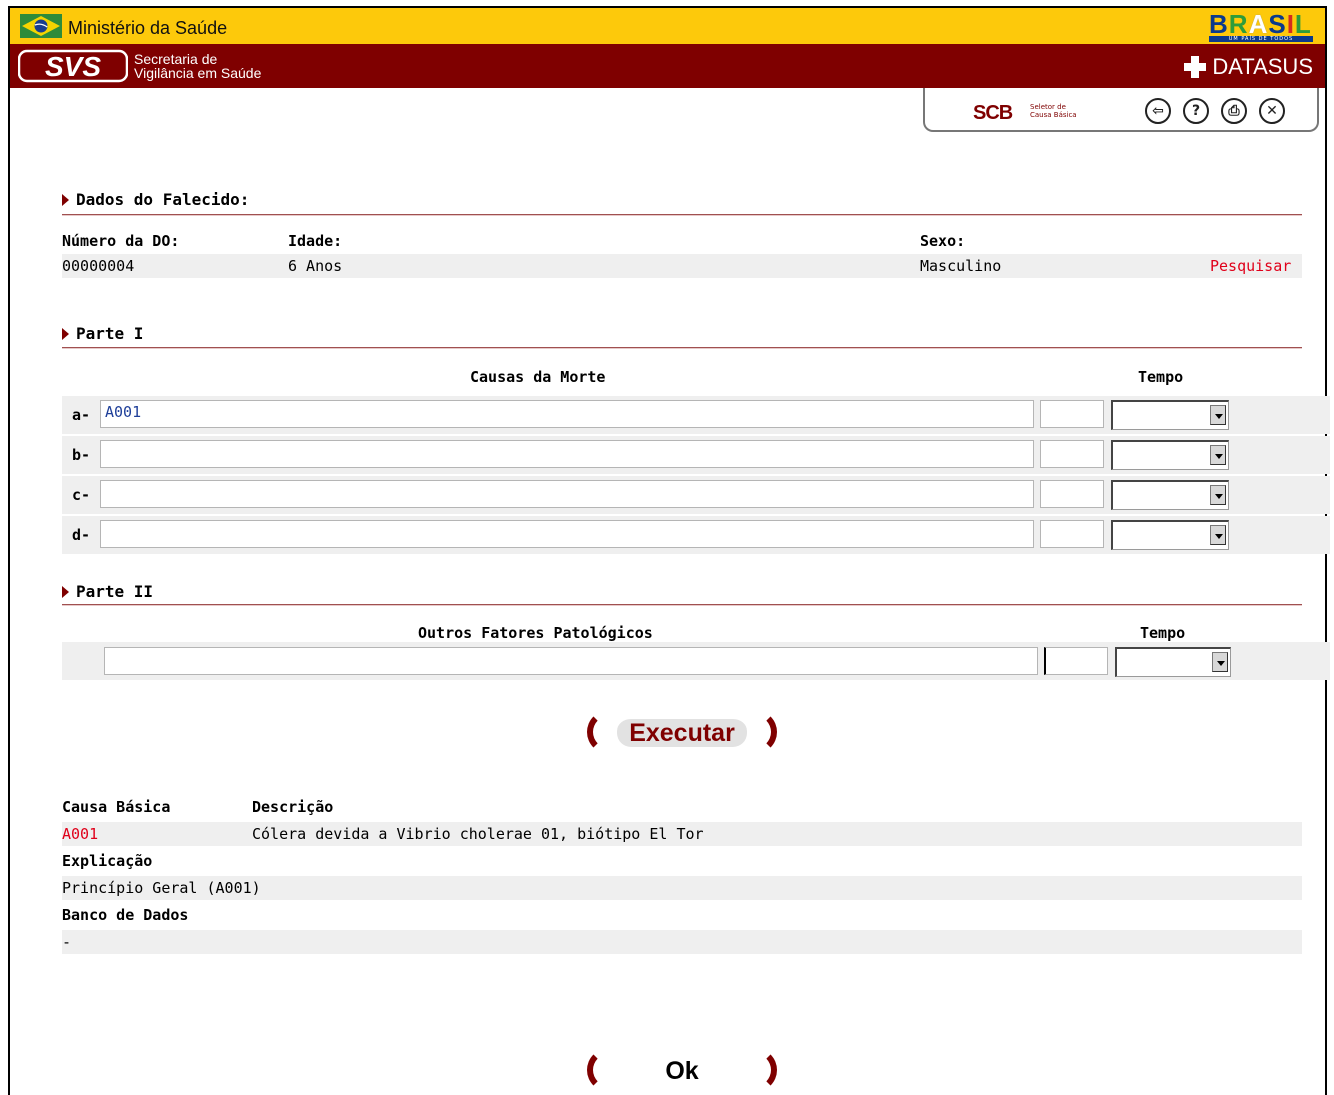 The image size is (1334, 1095). I want to click on cause-input-c, so click(567, 494).